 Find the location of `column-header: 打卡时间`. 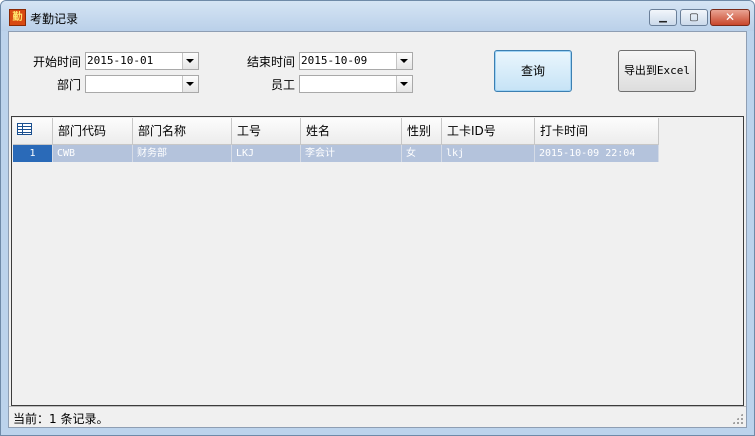

column-header: 打卡时间 is located at coordinates (597, 131).